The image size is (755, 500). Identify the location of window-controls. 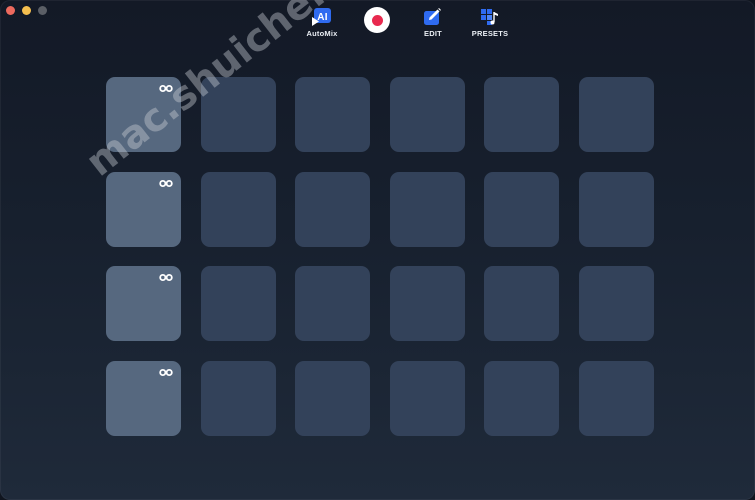
(26, 10).